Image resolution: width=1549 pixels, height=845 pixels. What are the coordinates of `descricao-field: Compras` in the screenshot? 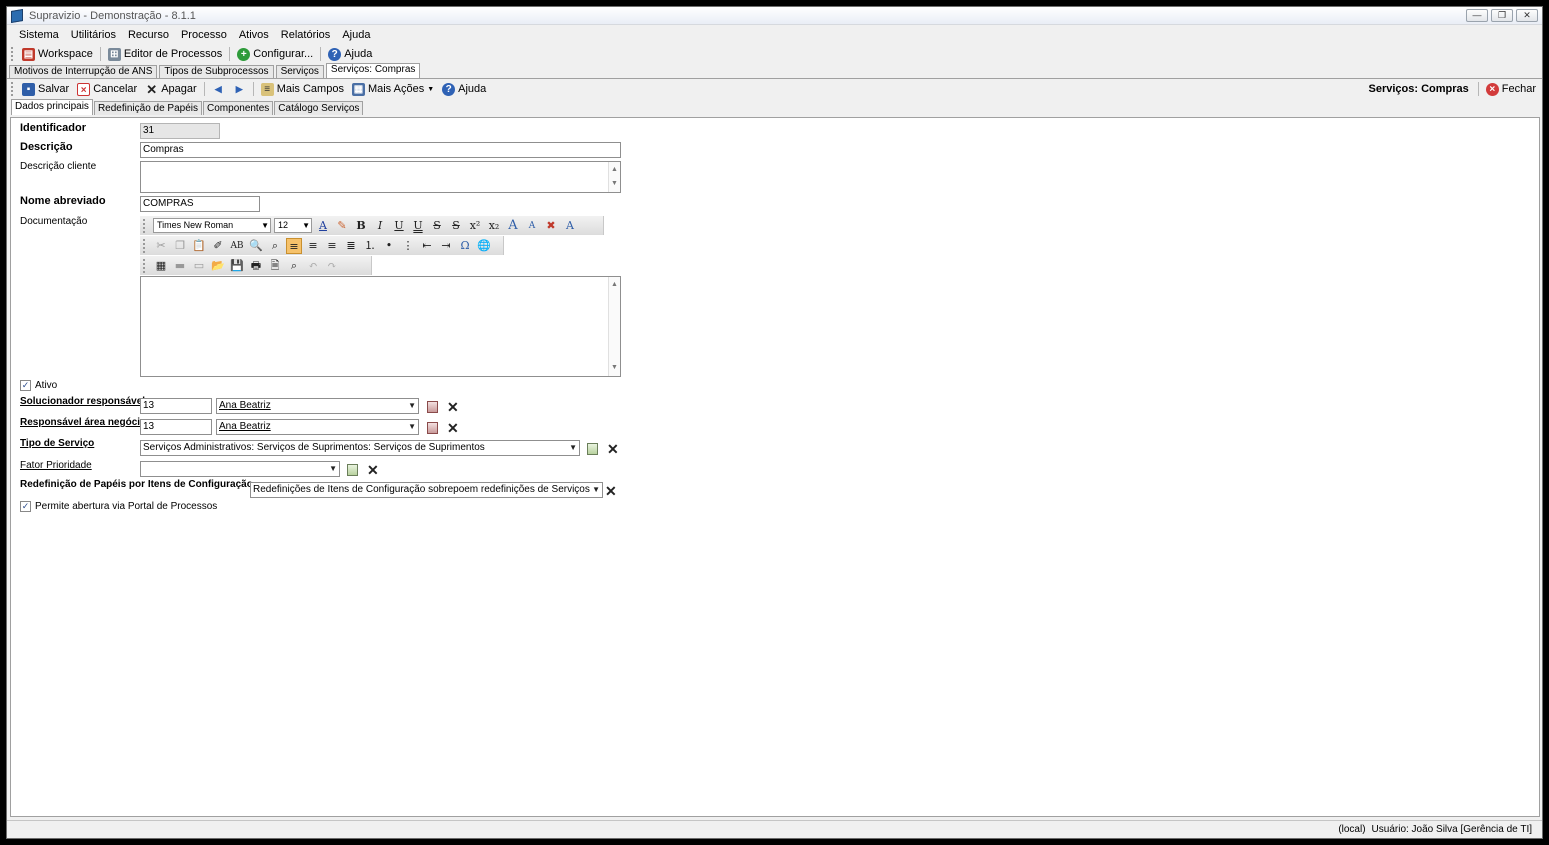 It's located at (380, 150).